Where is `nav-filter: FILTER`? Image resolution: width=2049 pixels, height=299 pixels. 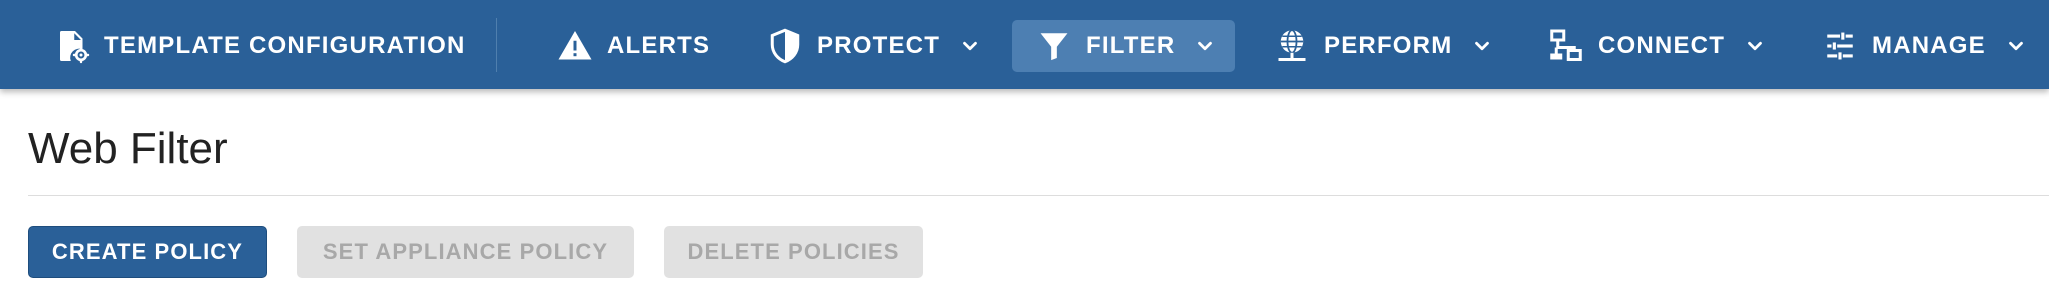
nav-filter: FILTER is located at coordinates (1124, 46).